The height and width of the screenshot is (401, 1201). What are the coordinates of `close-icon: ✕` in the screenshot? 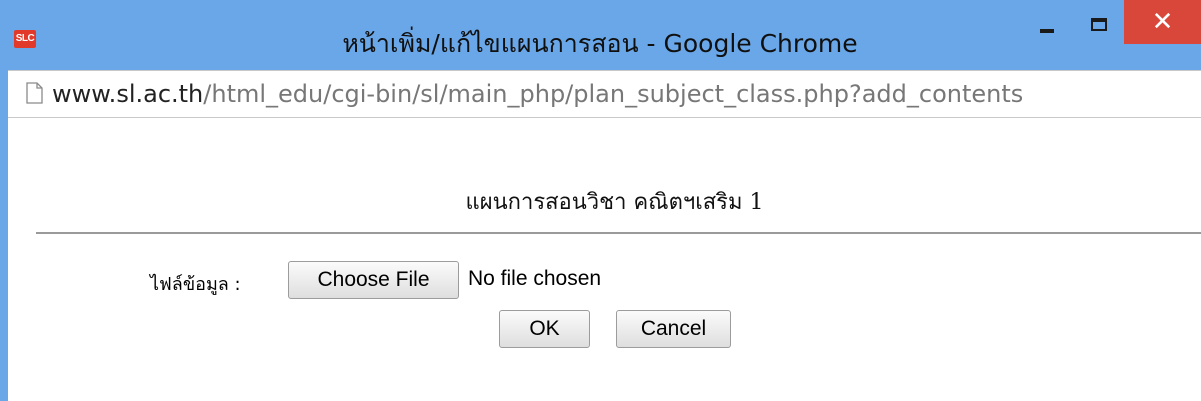 It's located at (1162, 22).